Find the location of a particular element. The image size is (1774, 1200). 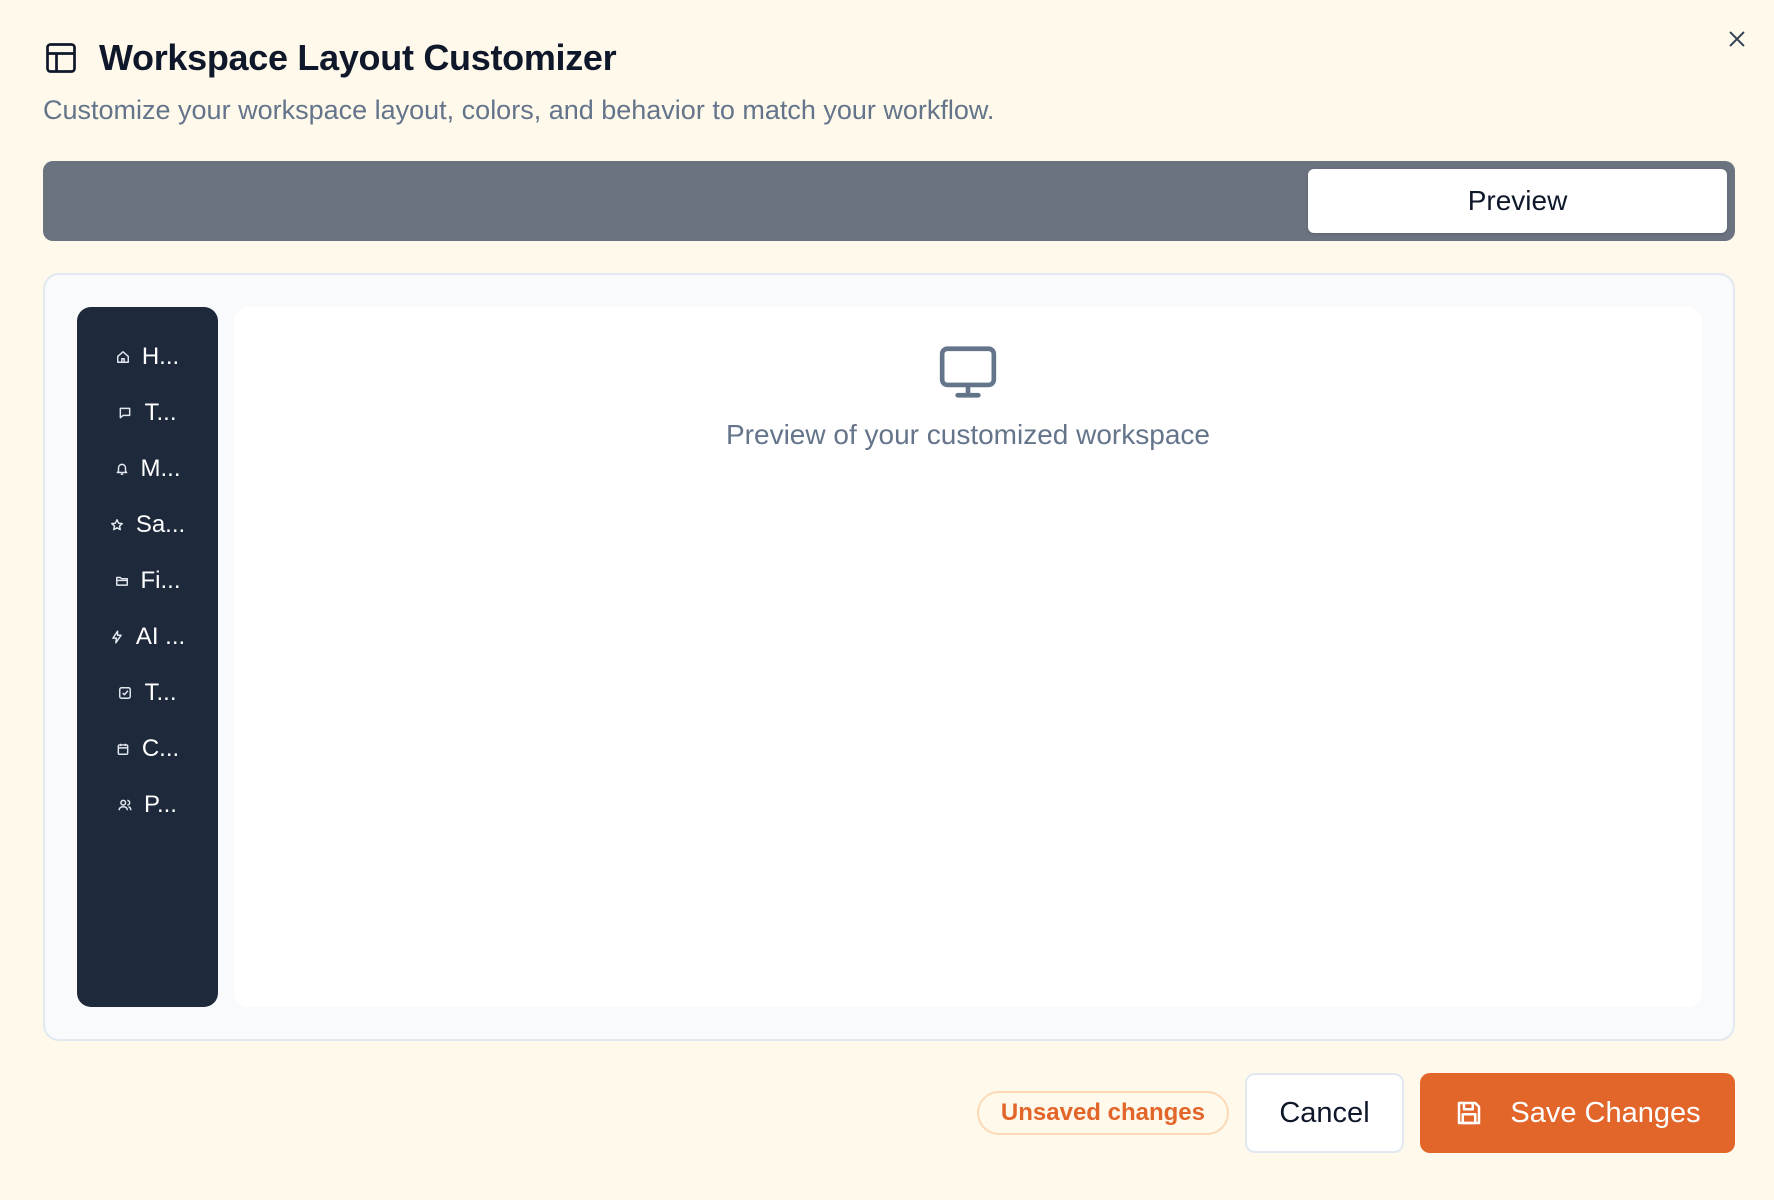

unsaved-changes-badge: Unsaved changes is located at coordinates (1102, 1113).